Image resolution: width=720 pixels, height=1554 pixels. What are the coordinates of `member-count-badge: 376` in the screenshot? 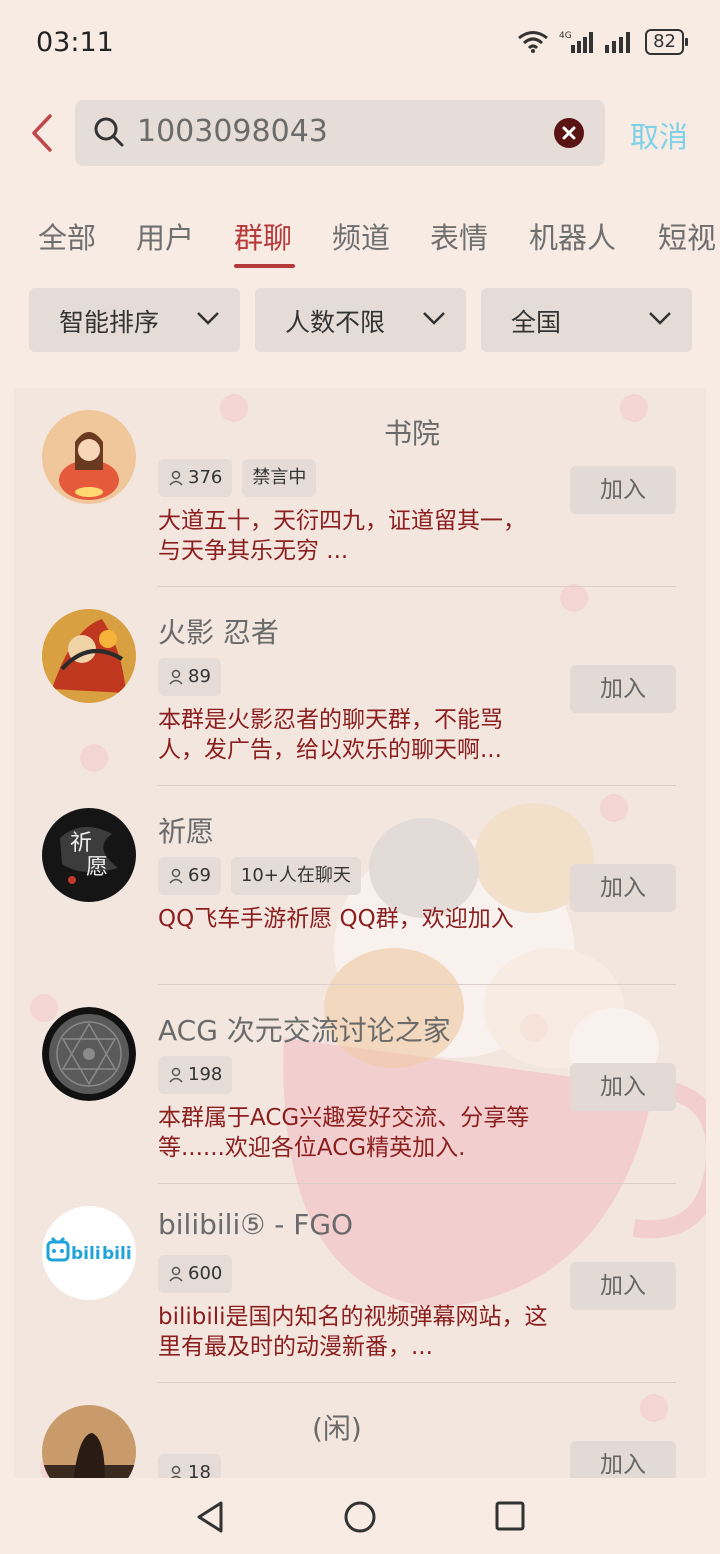 It's located at (195, 478).